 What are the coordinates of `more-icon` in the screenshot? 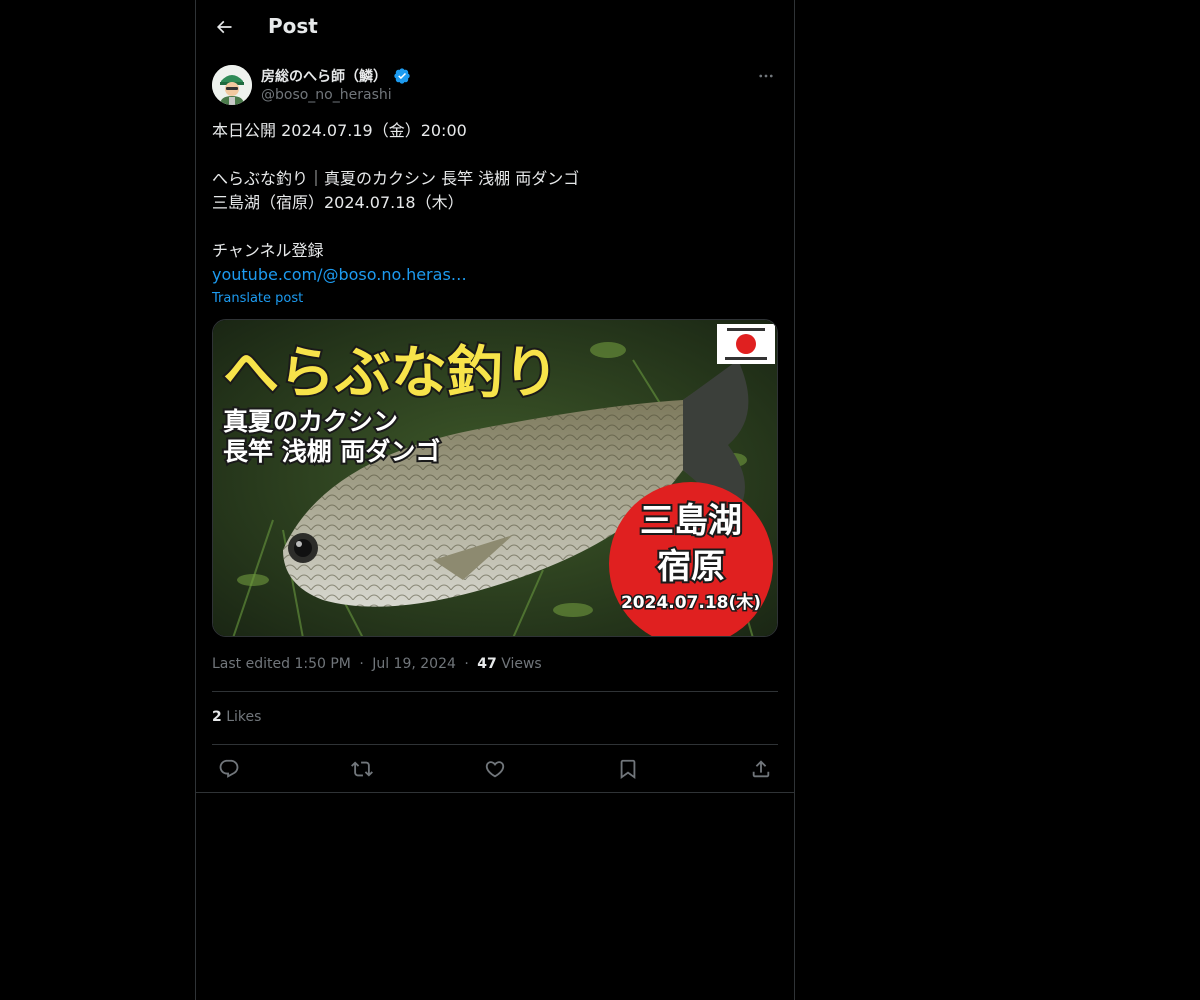 It's located at (766, 76).